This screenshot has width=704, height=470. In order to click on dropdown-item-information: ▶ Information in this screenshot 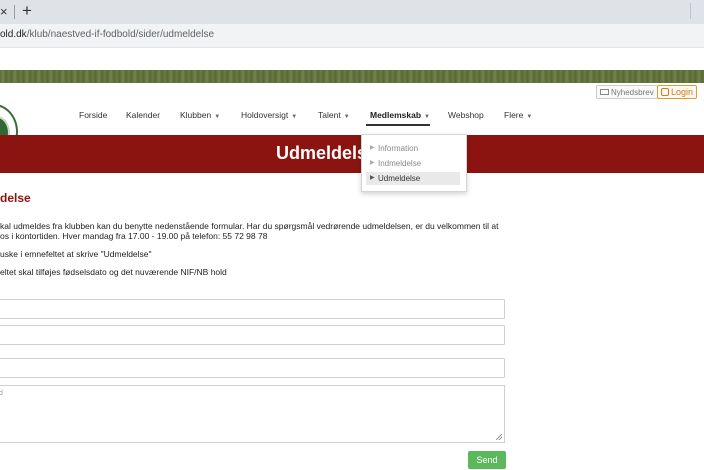, I will do `click(413, 148)`.